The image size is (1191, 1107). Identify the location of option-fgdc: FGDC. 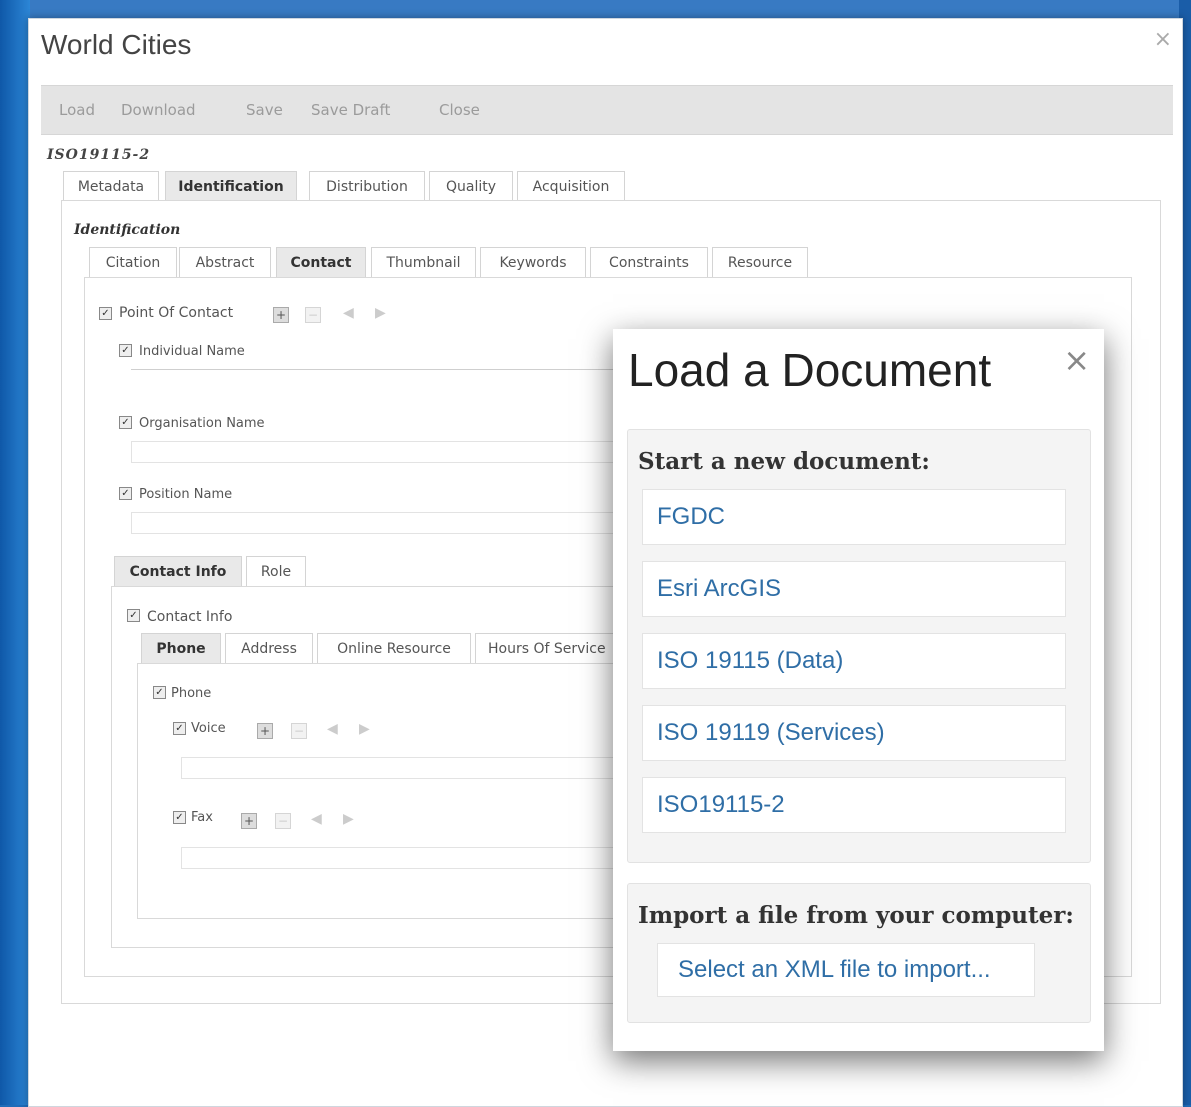
(854, 517).